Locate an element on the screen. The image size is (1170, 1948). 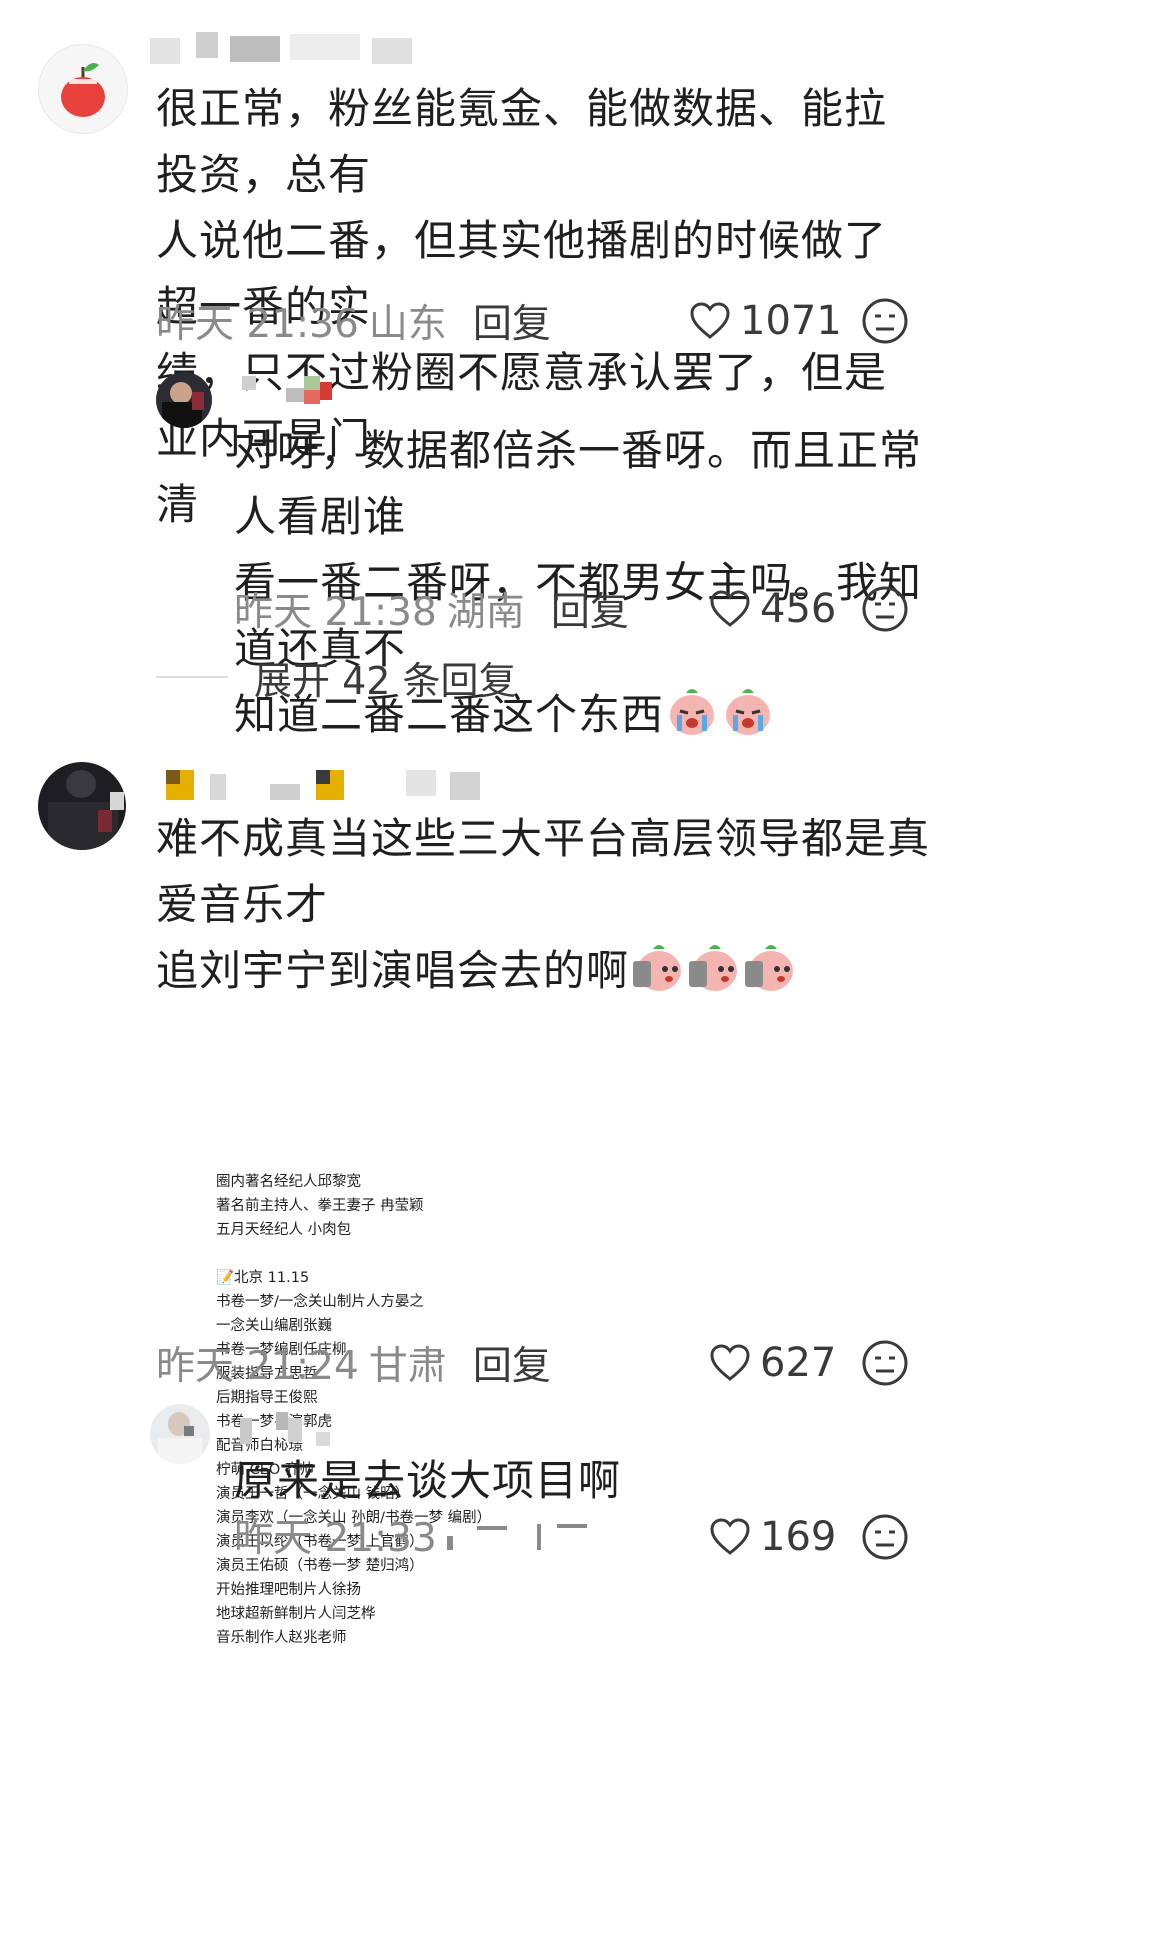
like-count: 456 is located at coordinates (798, 609).